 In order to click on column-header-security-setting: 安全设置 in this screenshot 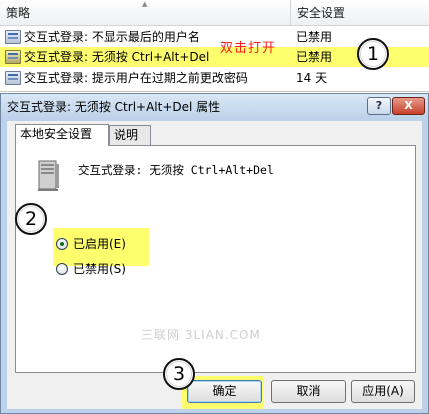, I will do `click(360, 13)`.